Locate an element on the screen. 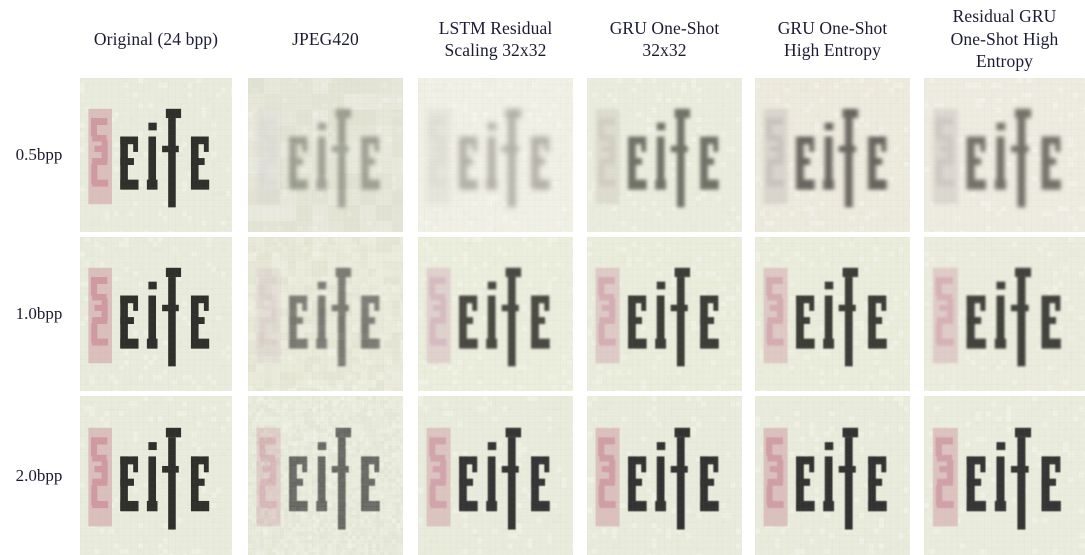 This screenshot has width=1085, height=555. image-cell-lstm-r05 is located at coordinates (495, 155).